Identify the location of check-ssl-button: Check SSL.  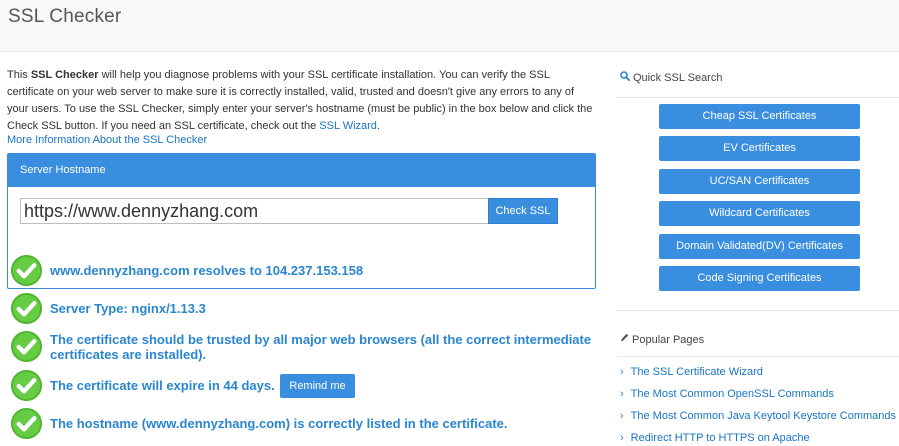
(523, 211).